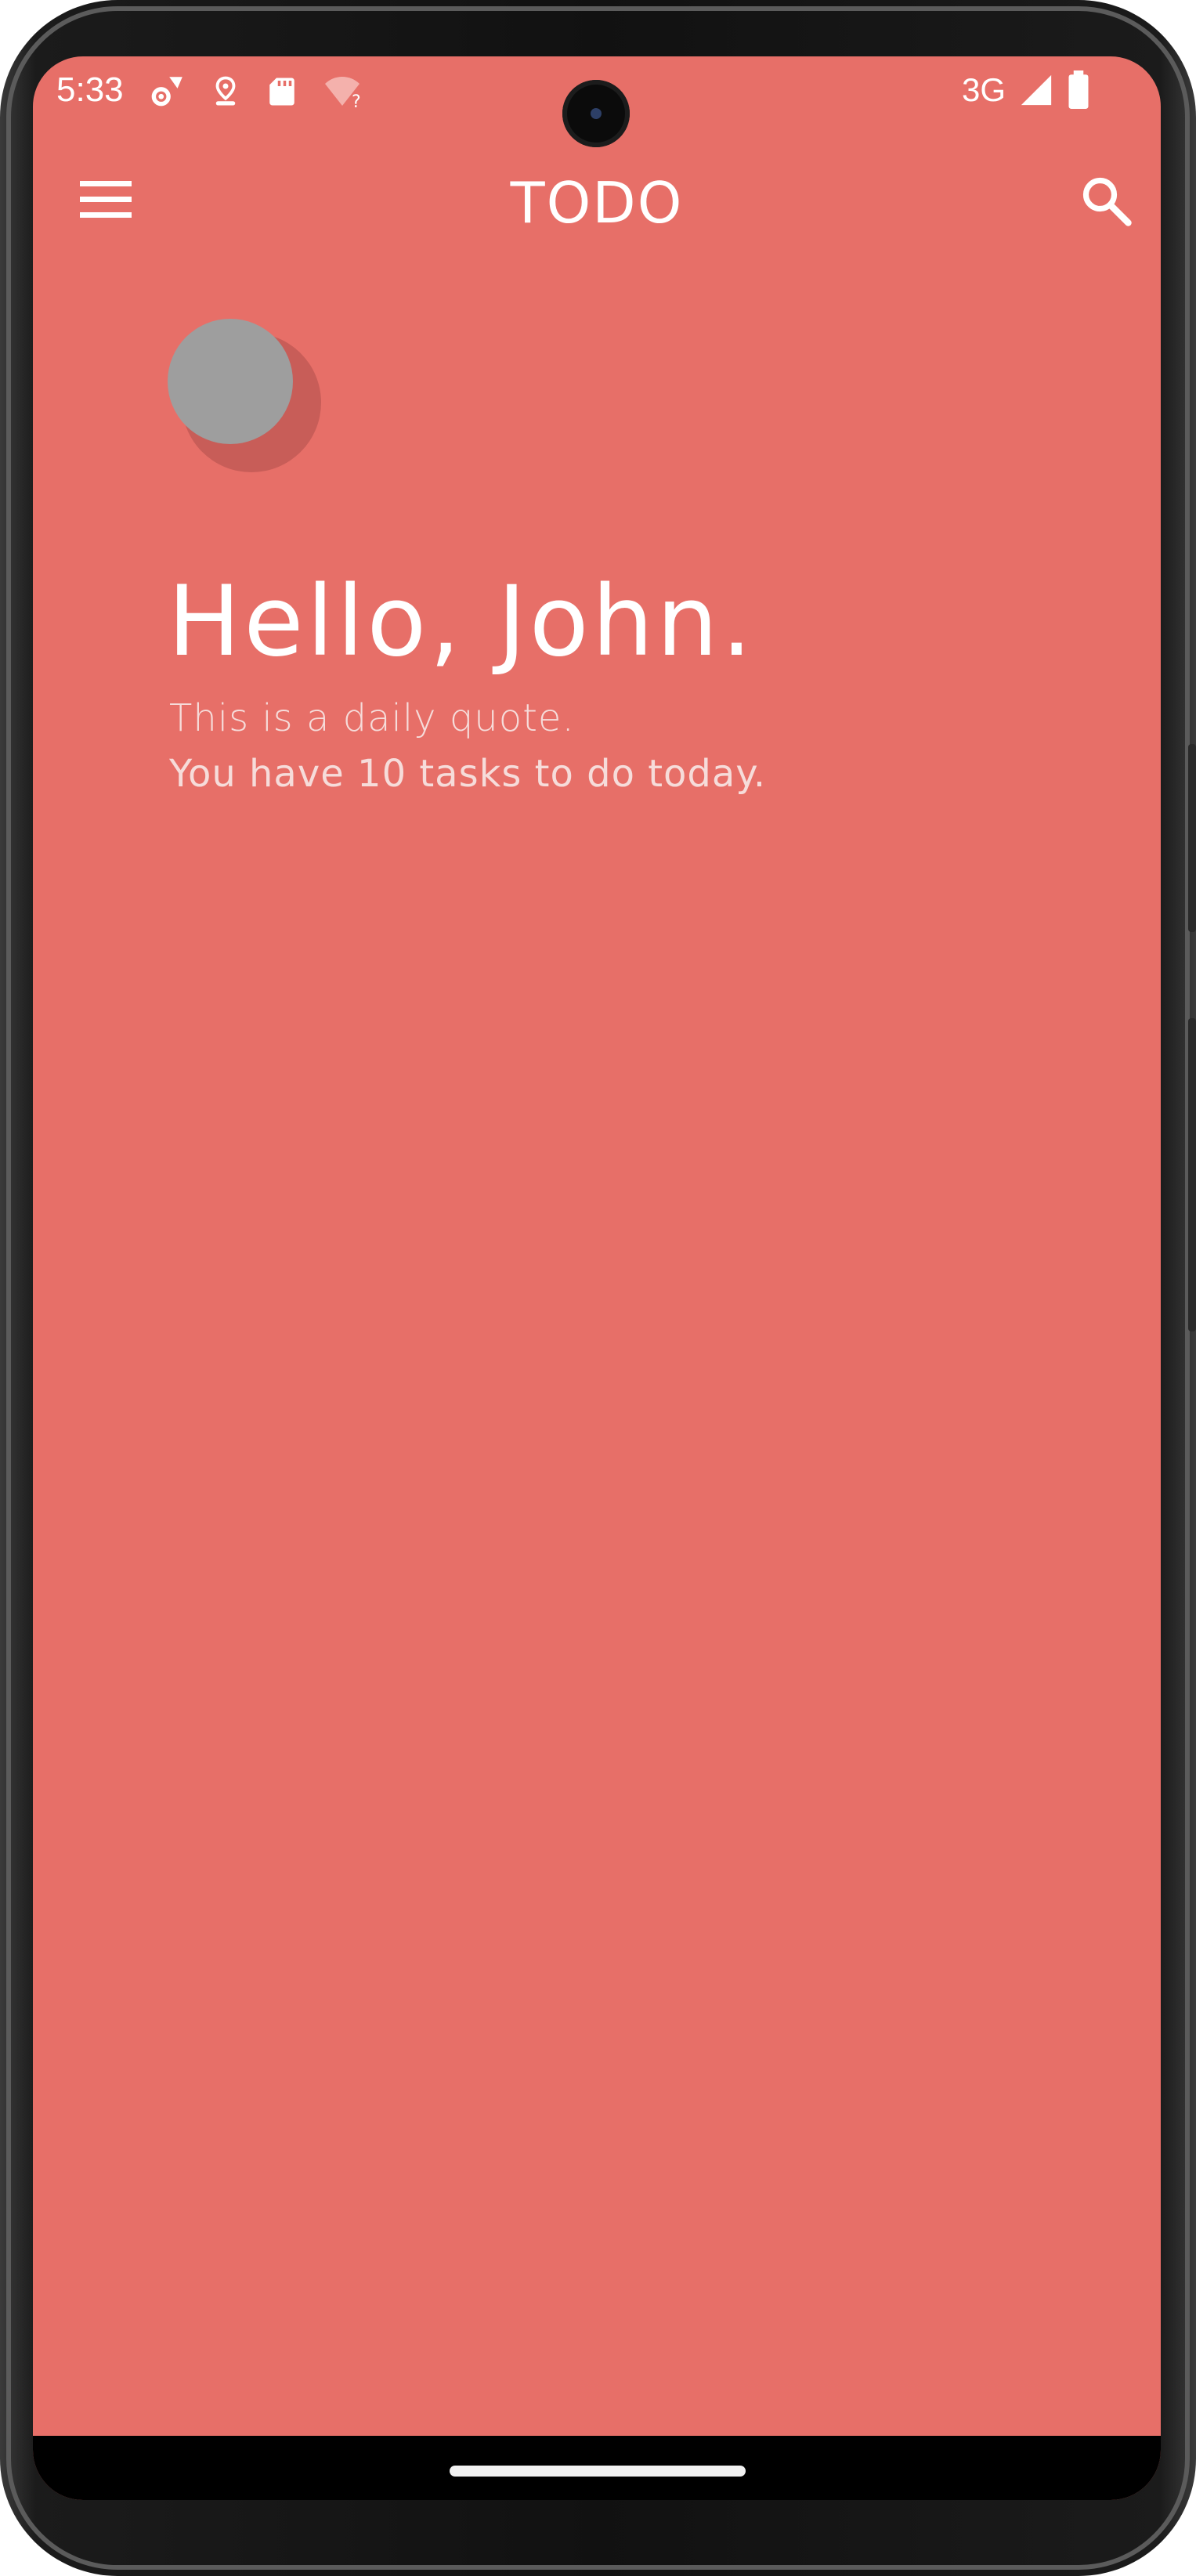 The width and height of the screenshot is (1196, 2576). I want to click on signal-icon, so click(1036, 90).